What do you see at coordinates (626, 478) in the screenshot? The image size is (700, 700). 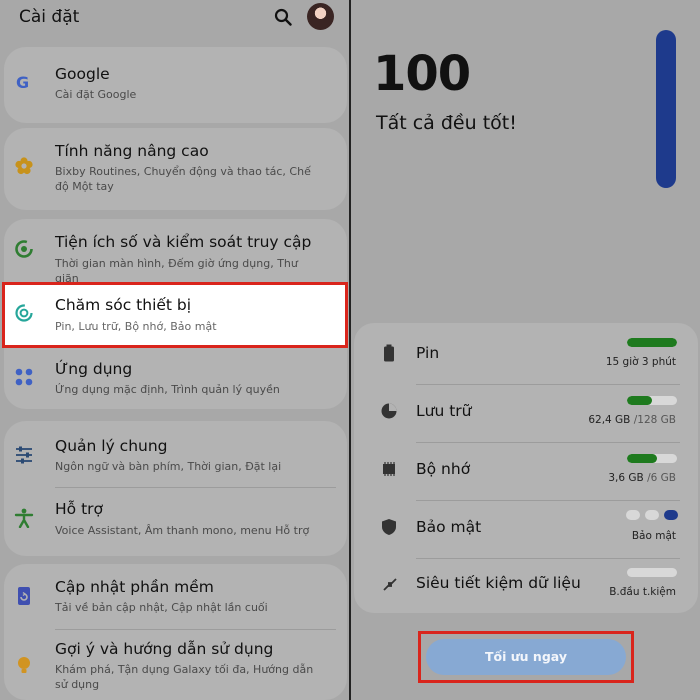 I see `memory-used: 3,6 GB` at bounding box center [626, 478].